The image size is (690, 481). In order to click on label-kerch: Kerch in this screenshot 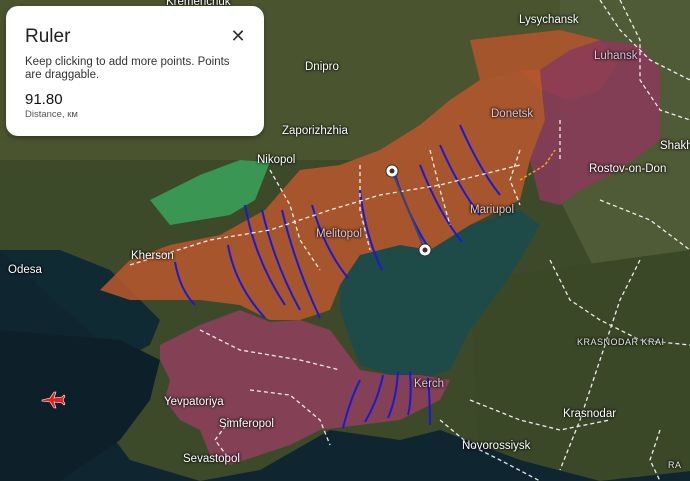, I will do `click(429, 384)`.